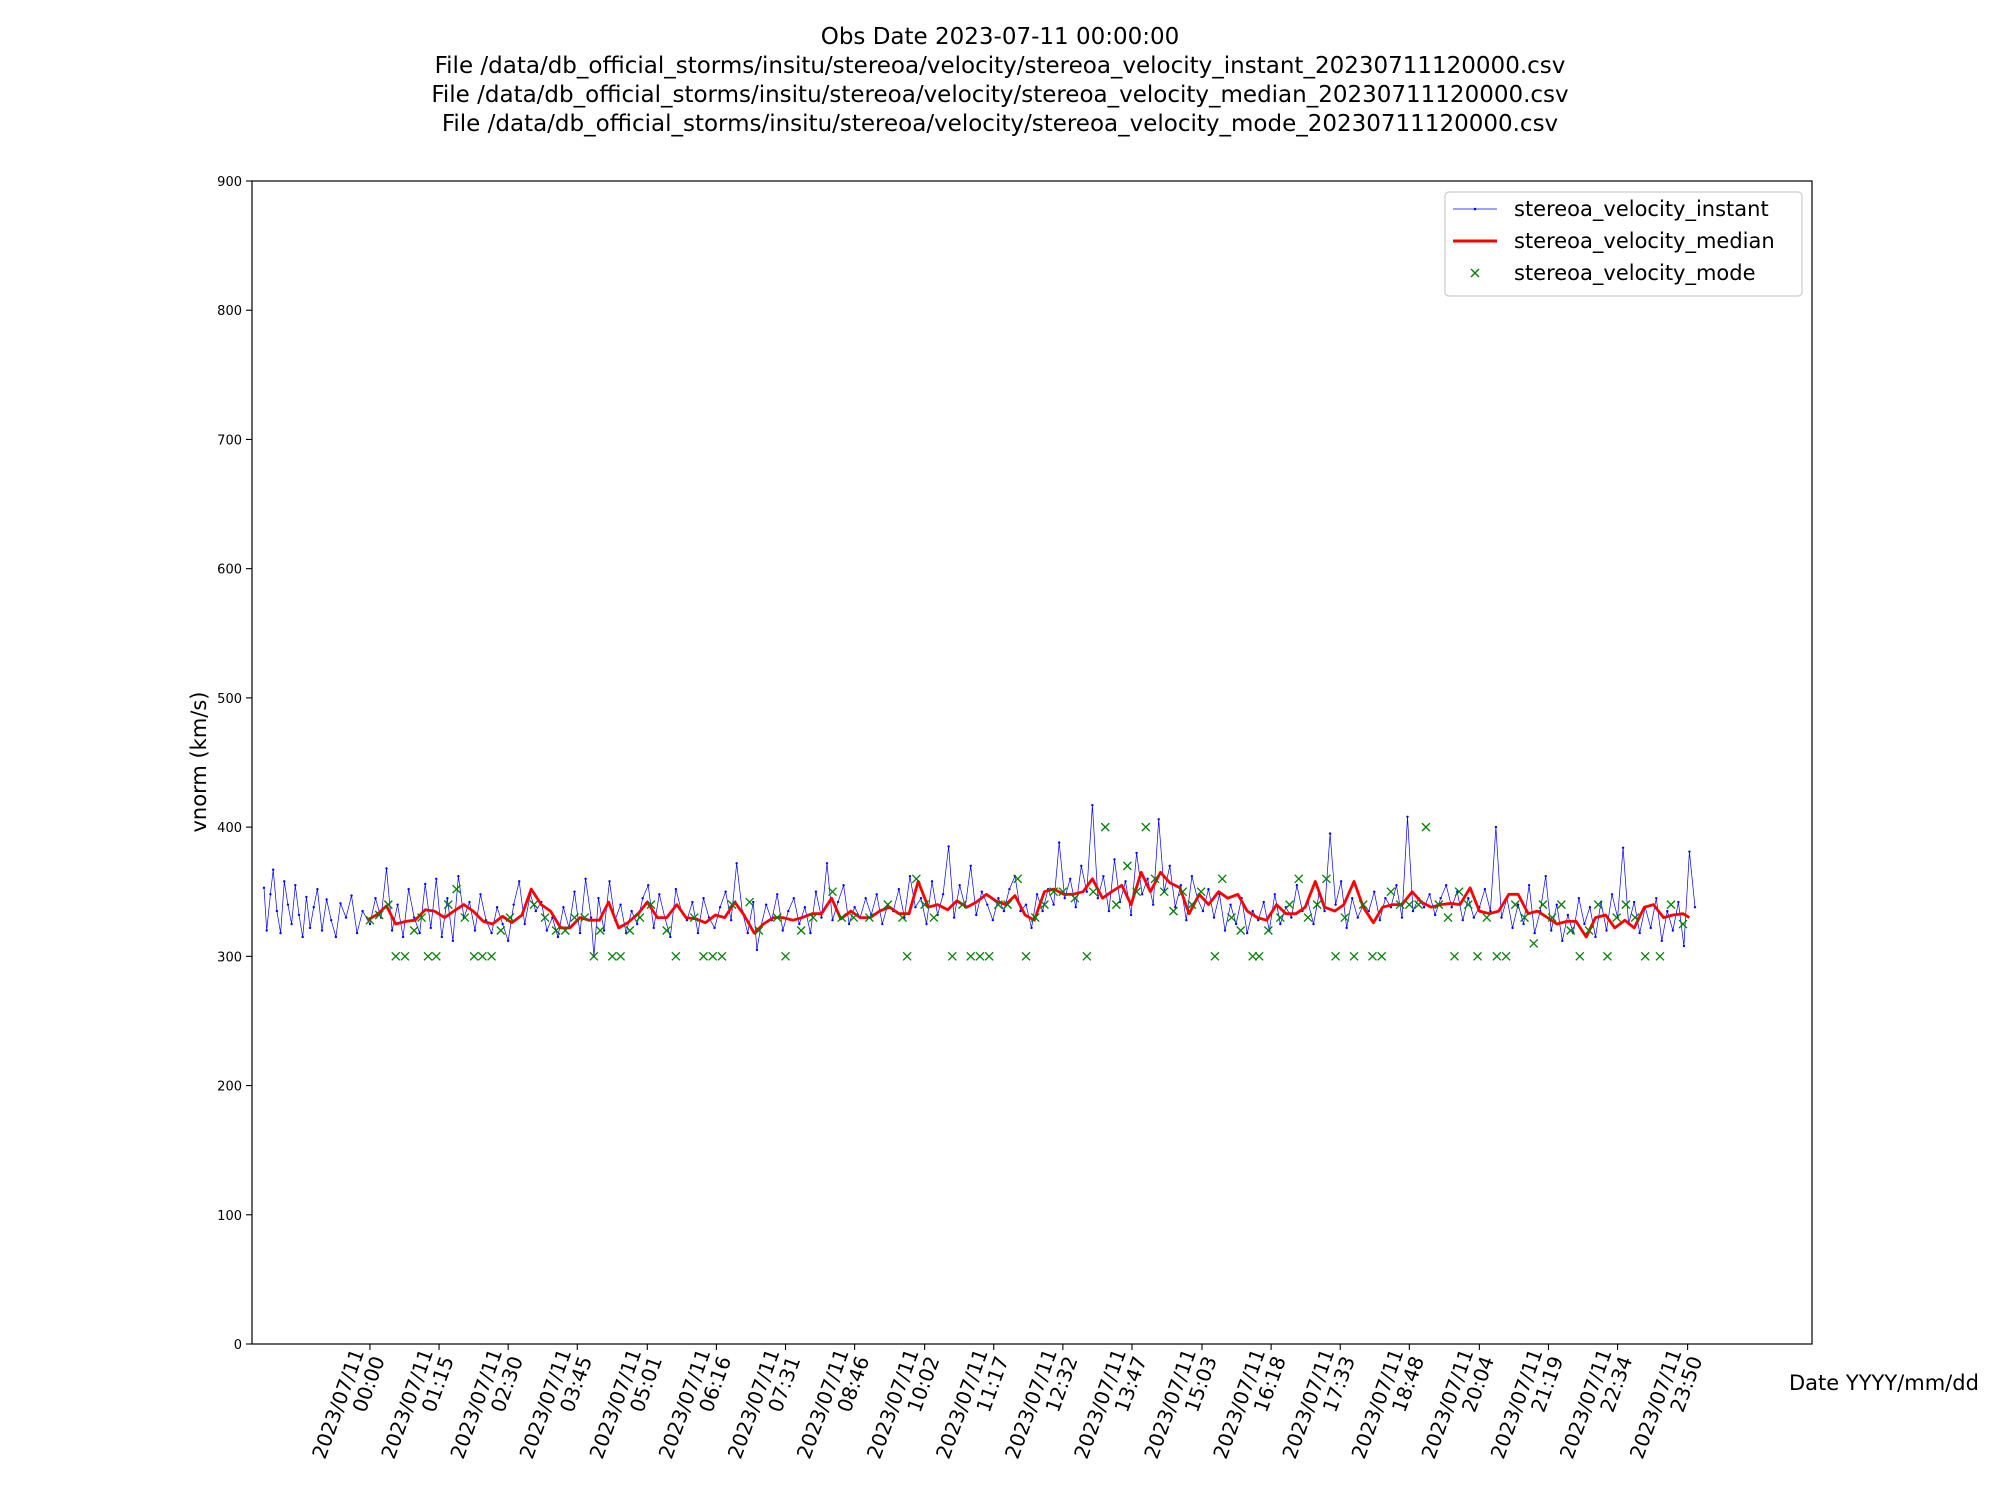 This screenshot has width=2000, height=1500. What do you see at coordinates (229, 699) in the screenshot?
I see `y-tick-label: 500` at bounding box center [229, 699].